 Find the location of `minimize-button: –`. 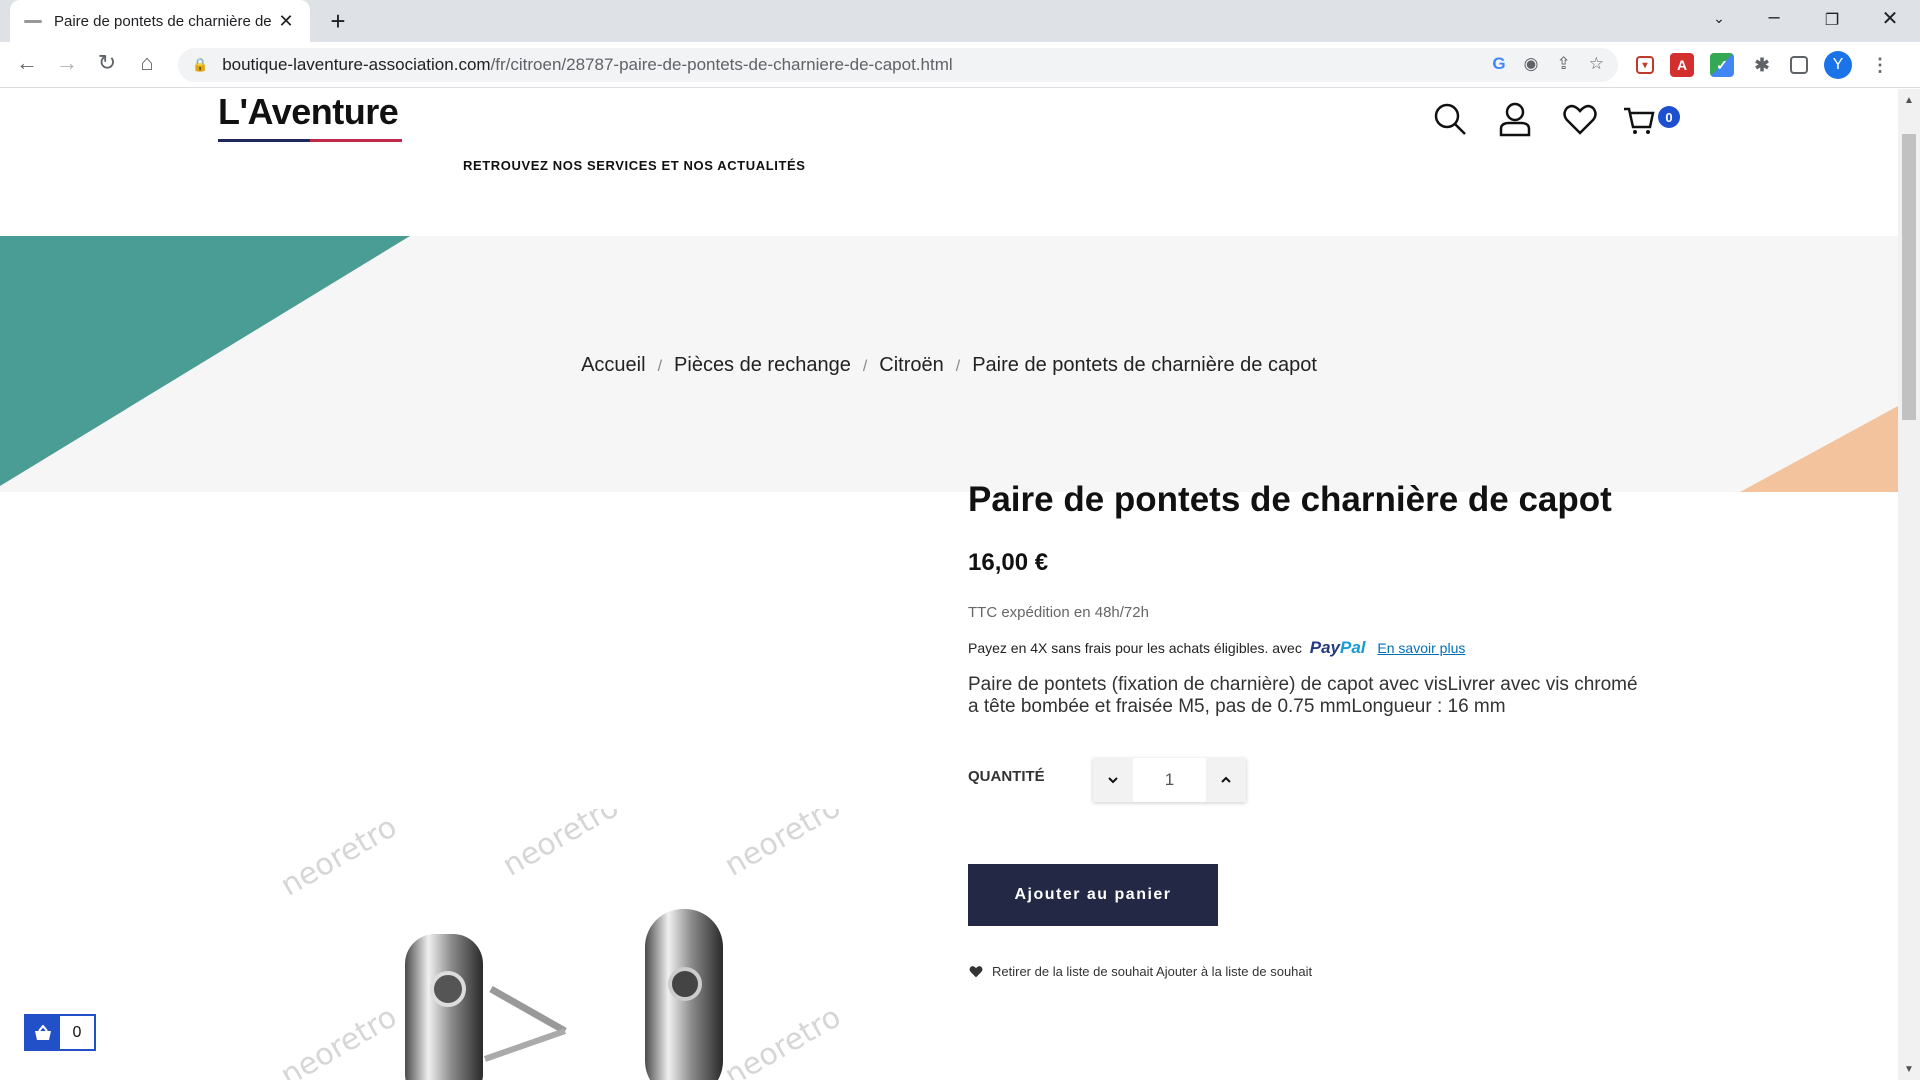

minimize-button: – is located at coordinates (1774, 17).